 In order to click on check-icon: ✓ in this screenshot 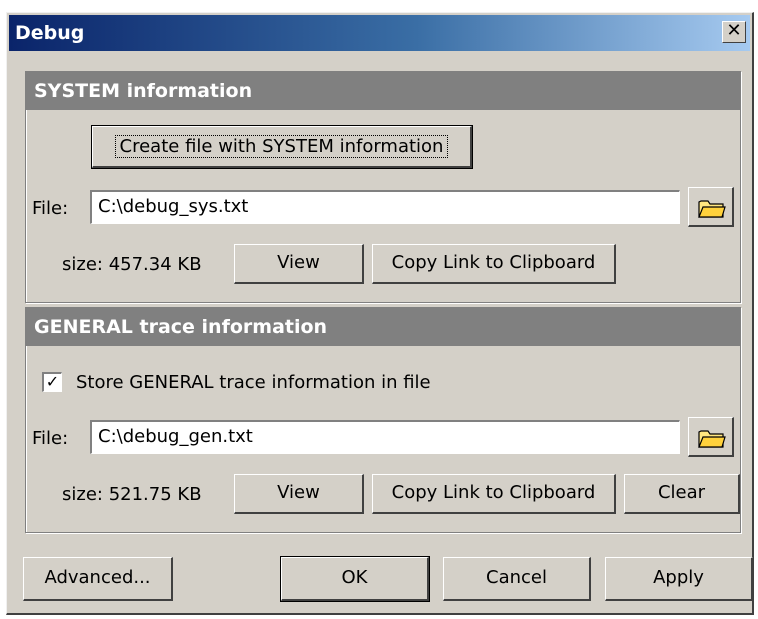, I will do `click(52, 381)`.